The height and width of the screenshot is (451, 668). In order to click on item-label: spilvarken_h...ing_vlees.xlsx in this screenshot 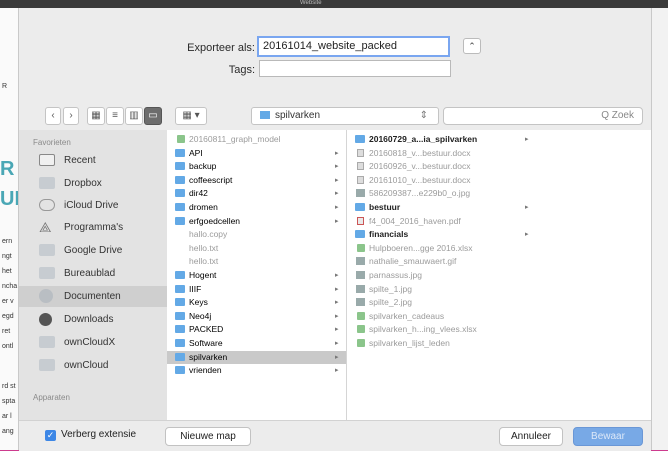, I will do `click(423, 329)`.